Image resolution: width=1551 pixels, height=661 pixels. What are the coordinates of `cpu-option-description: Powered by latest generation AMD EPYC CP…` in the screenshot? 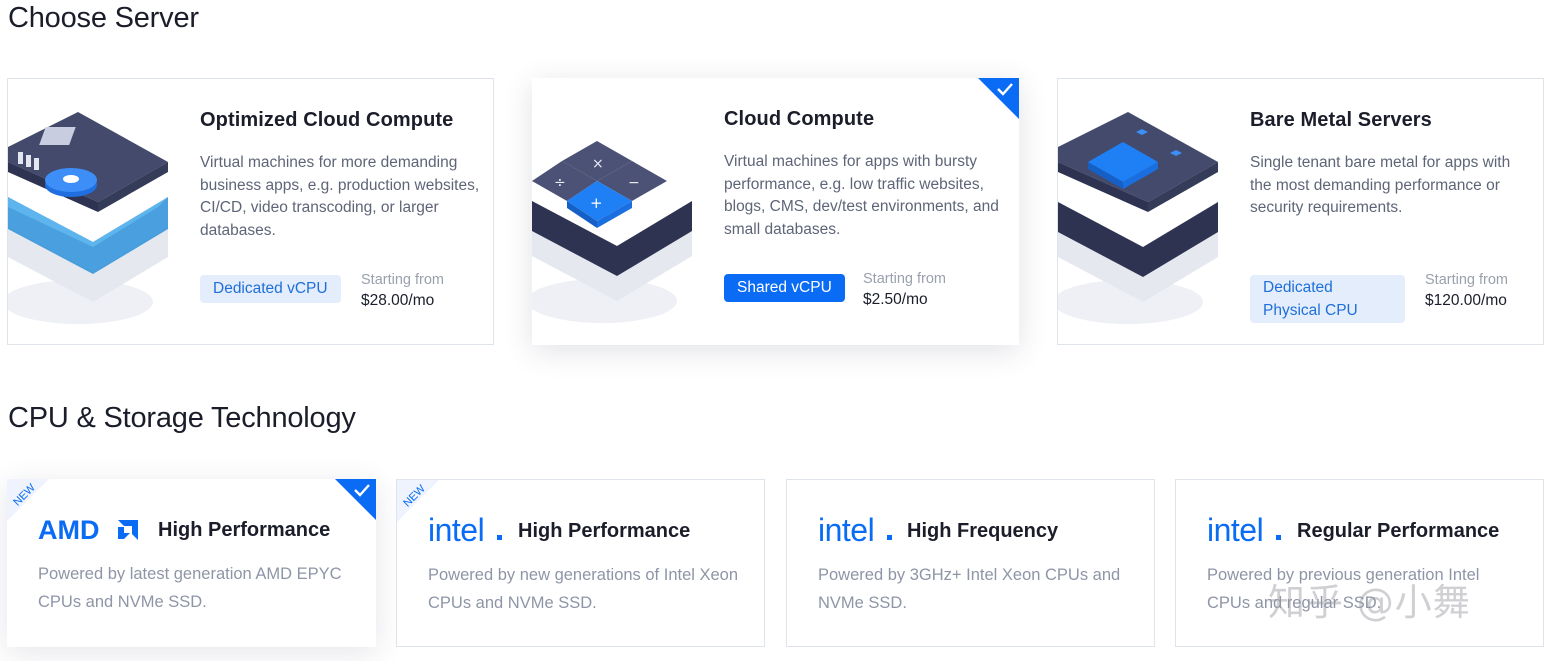 It's located at (190, 588).